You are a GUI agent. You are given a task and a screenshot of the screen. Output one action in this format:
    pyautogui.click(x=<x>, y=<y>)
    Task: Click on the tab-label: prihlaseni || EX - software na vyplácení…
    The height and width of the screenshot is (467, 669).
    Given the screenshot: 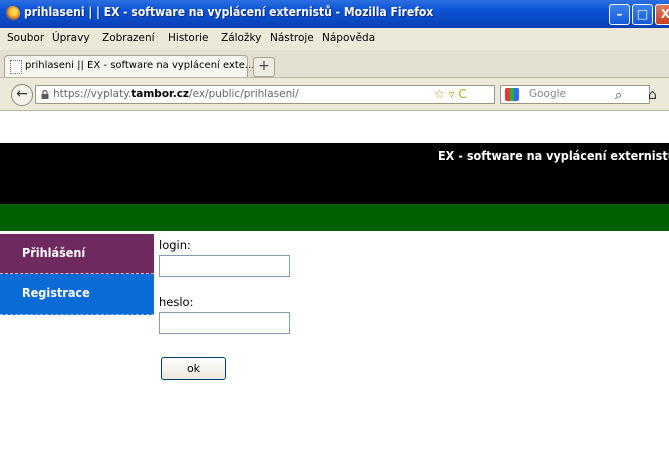 What is the action you would take?
    pyautogui.click(x=140, y=65)
    